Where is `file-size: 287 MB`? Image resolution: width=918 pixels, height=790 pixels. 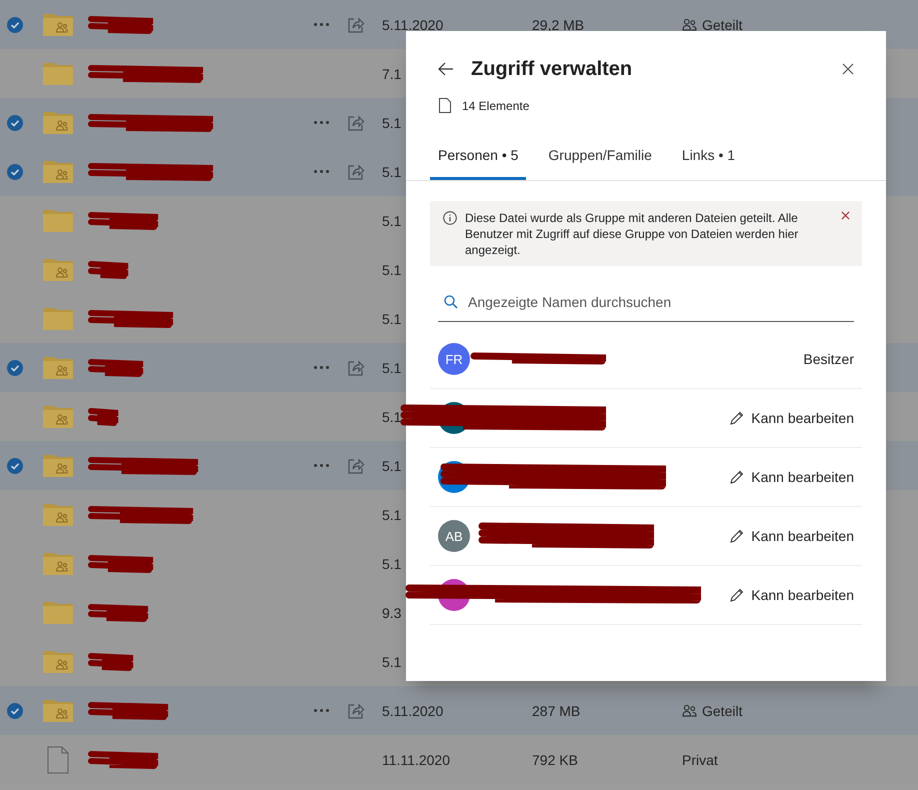 file-size: 287 MB is located at coordinates (556, 710).